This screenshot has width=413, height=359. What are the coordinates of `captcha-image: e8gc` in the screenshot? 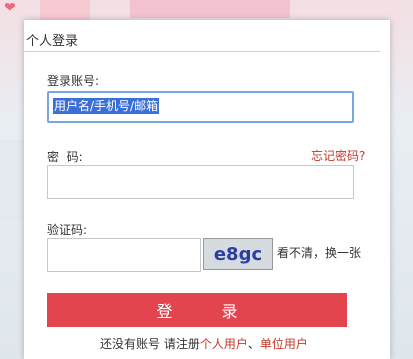 It's located at (238, 254).